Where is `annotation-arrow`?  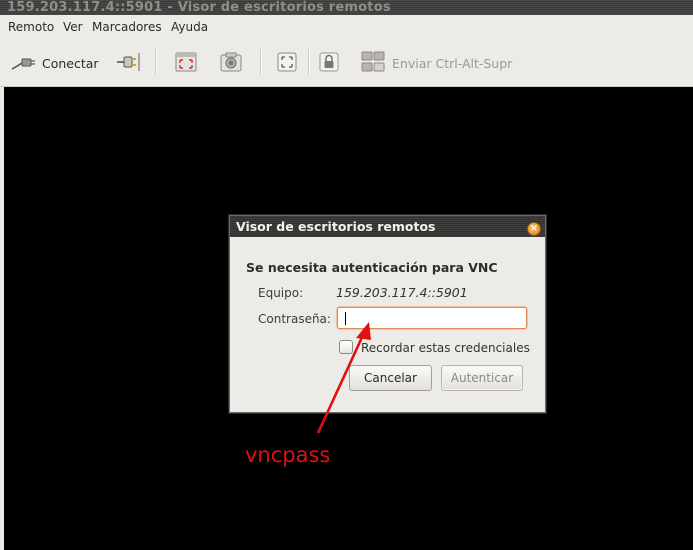
annotation-arrow is located at coordinates (343, 378).